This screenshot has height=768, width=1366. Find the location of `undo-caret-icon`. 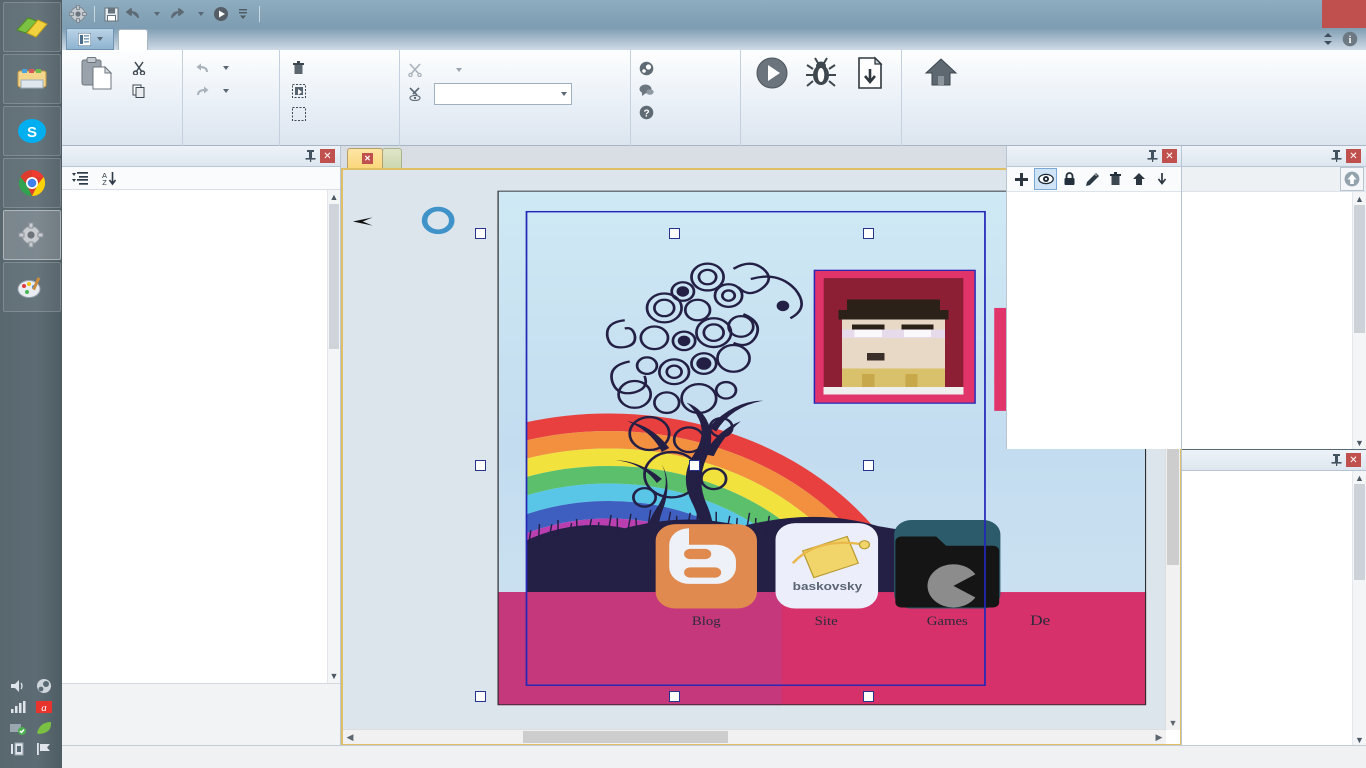

undo-caret-icon is located at coordinates (226, 68).